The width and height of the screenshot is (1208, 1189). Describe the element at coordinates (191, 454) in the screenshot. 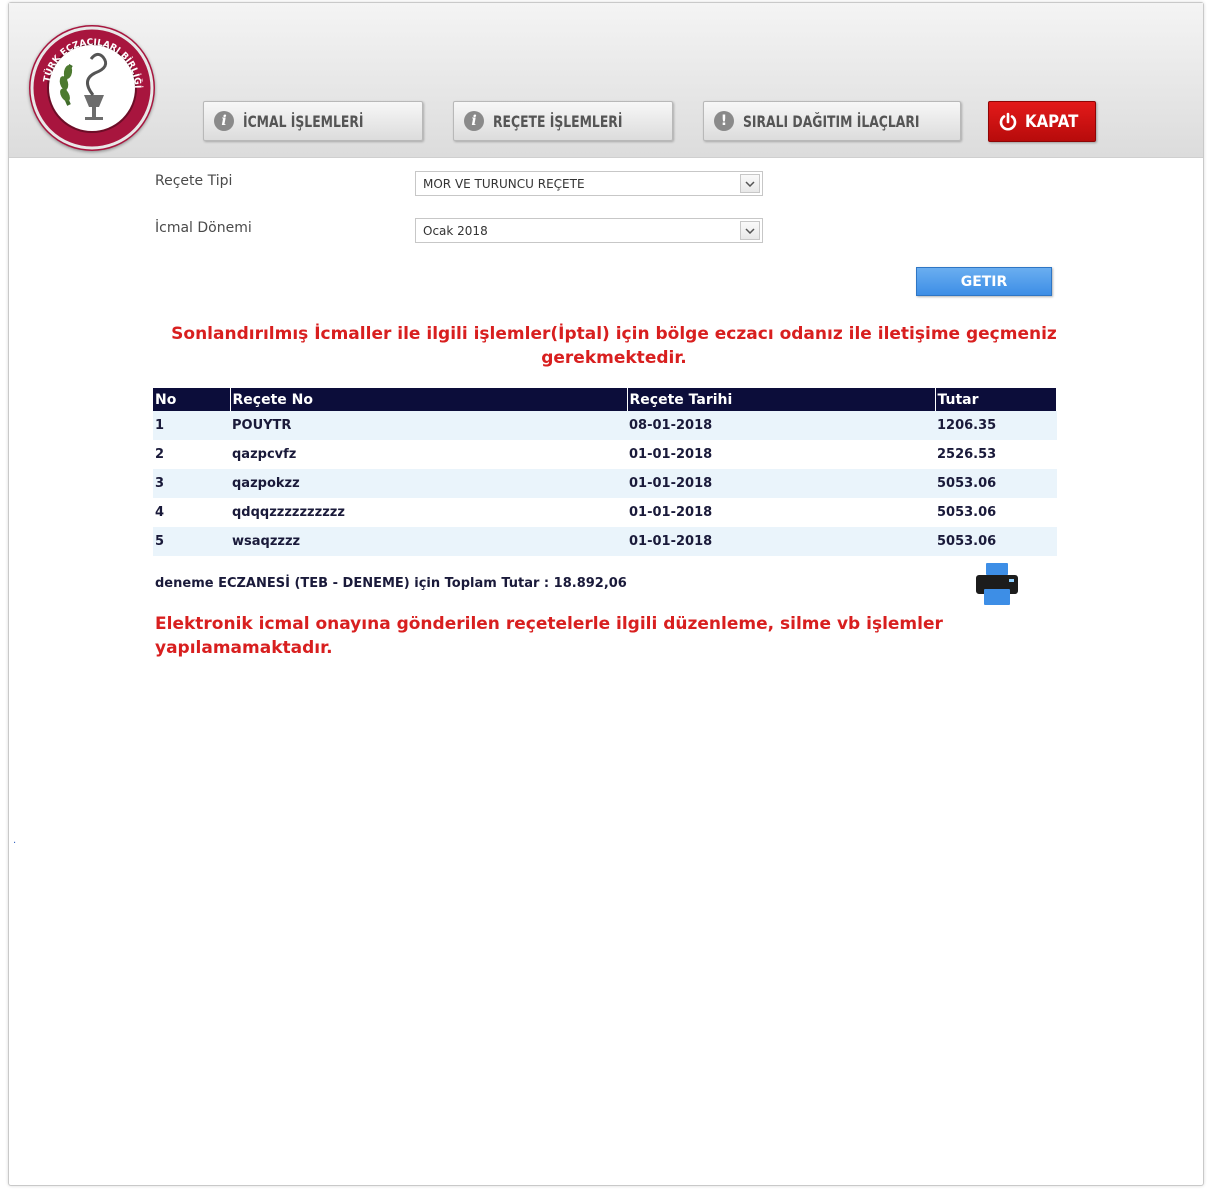

I see `cell-no: 2` at that location.